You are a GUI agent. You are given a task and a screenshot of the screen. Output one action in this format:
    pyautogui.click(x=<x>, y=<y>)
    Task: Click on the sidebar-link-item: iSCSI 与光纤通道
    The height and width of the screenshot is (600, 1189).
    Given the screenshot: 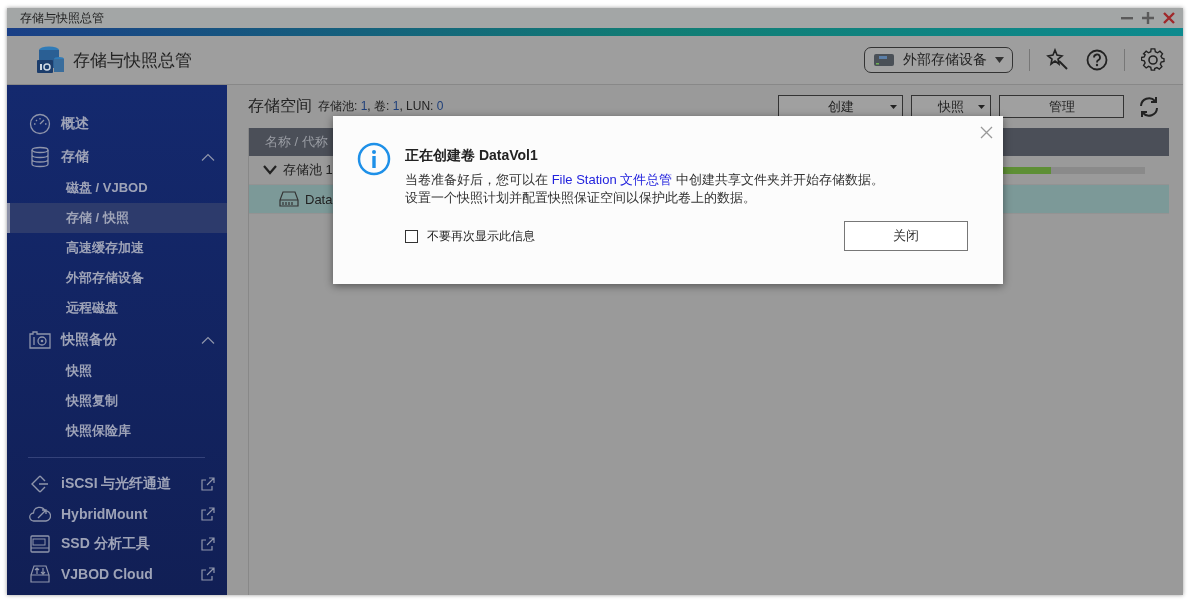 What is the action you would take?
    pyautogui.click(x=117, y=484)
    